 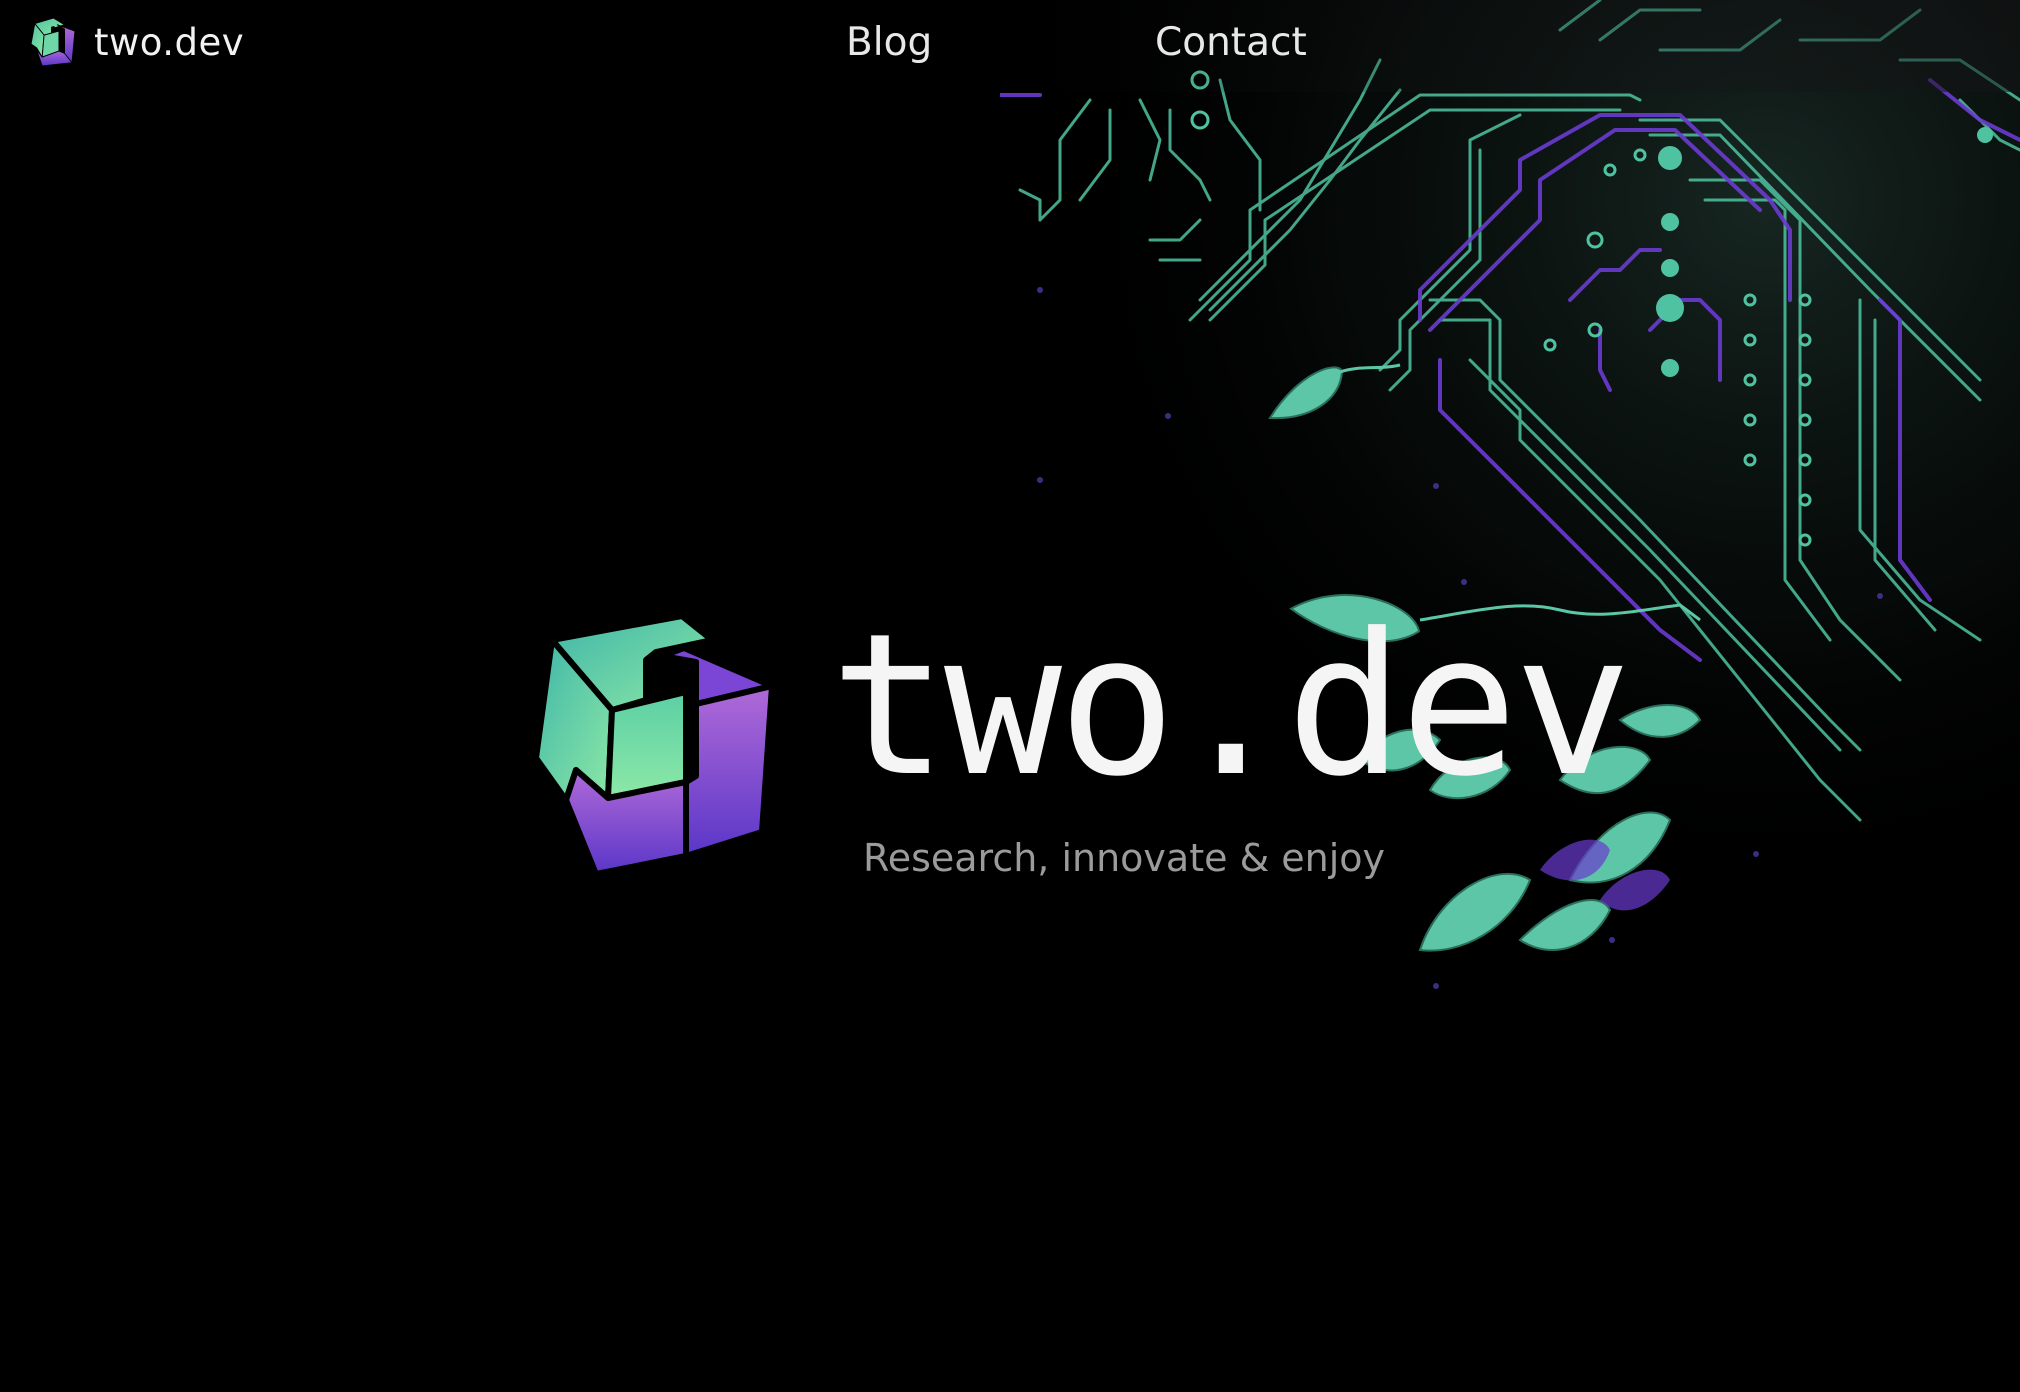 What do you see at coordinates (889, 43) in the screenshot?
I see `nav-link-blog: Blog` at bounding box center [889, 43].